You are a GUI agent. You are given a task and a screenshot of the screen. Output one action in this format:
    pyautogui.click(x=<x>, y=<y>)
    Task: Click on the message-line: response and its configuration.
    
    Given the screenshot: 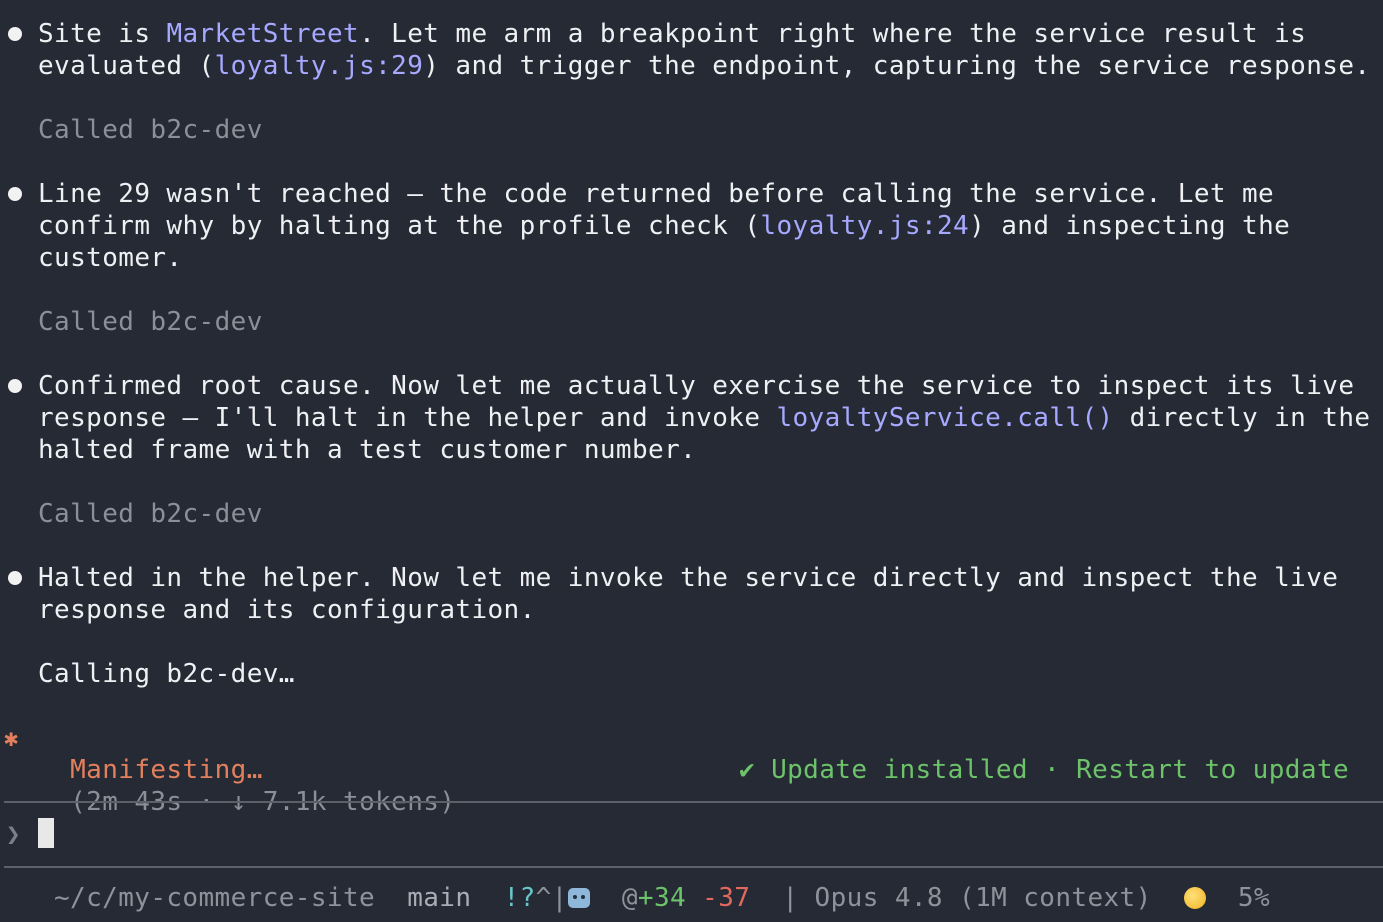 What is the action you would take?
    pyautogui.click(x=287, y=610)
    